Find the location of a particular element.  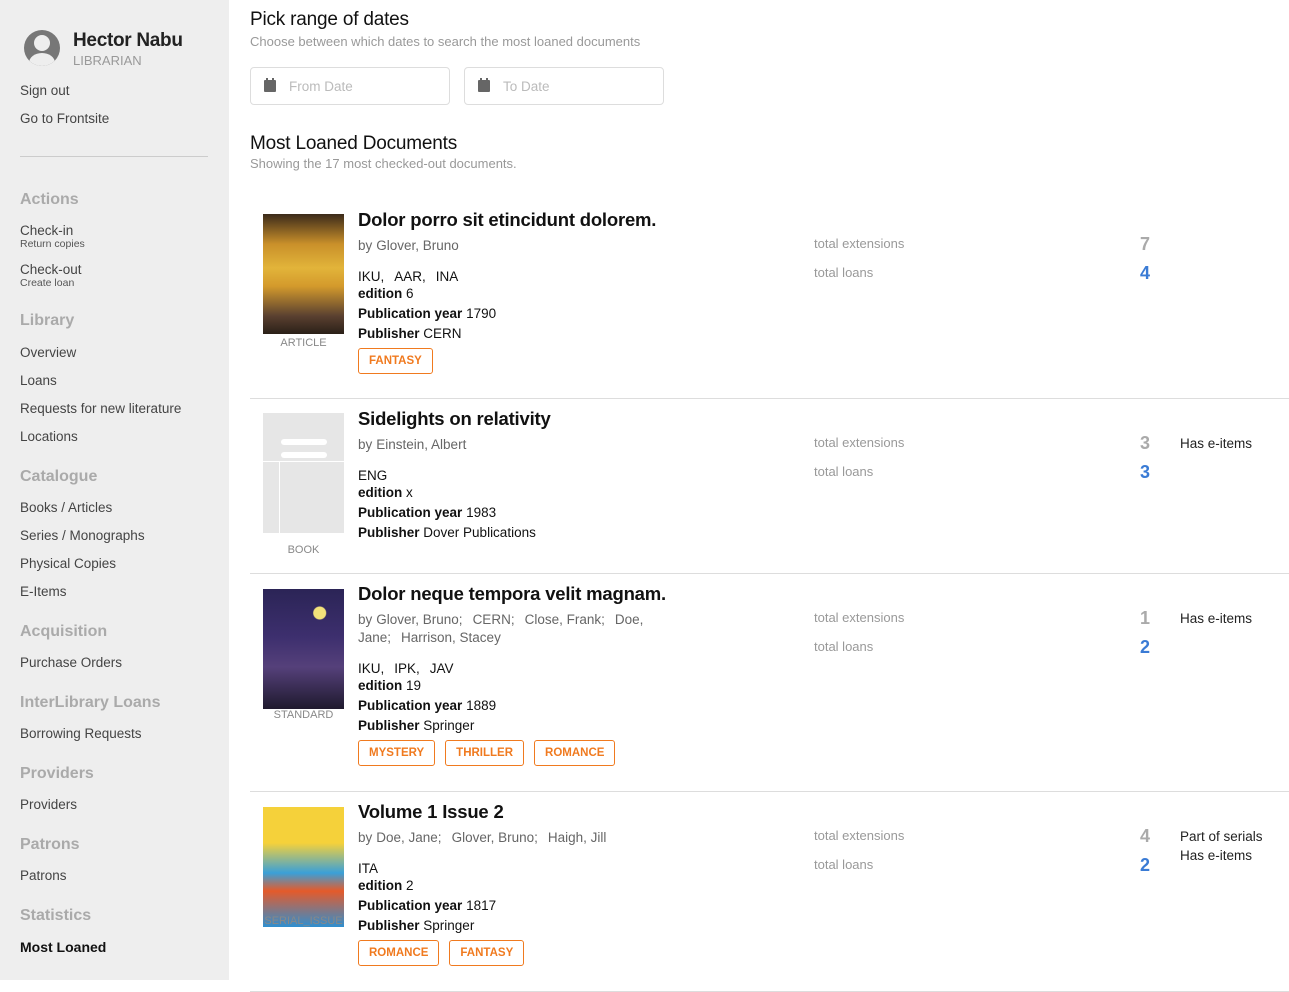

publisher: Publisher Springer is located at coordinates (528, 726).